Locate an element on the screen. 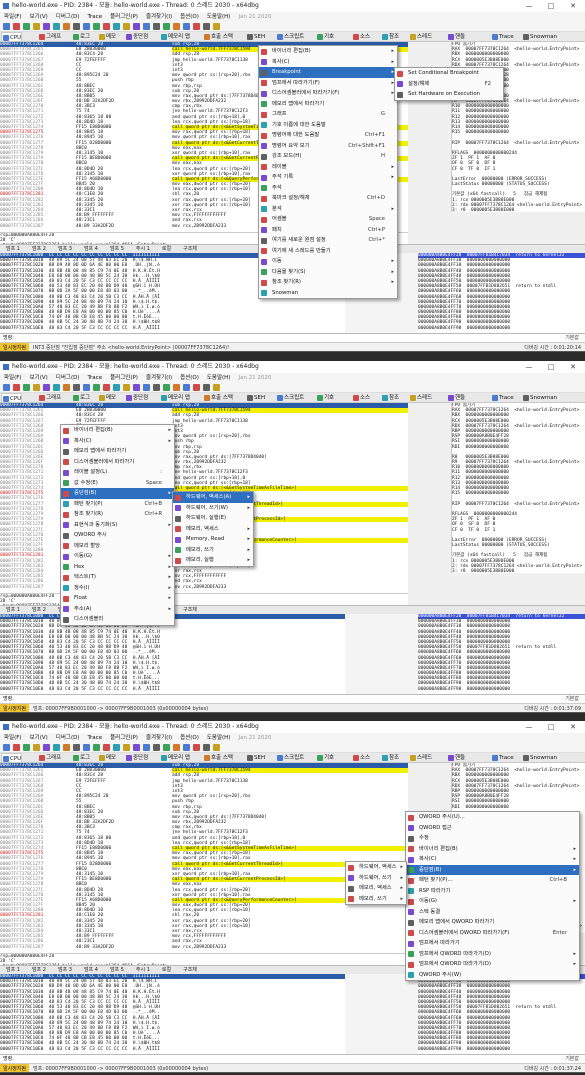 This screenshot has height=1075, width=585. menu-3: Trace is located at coordinates (94, 738).